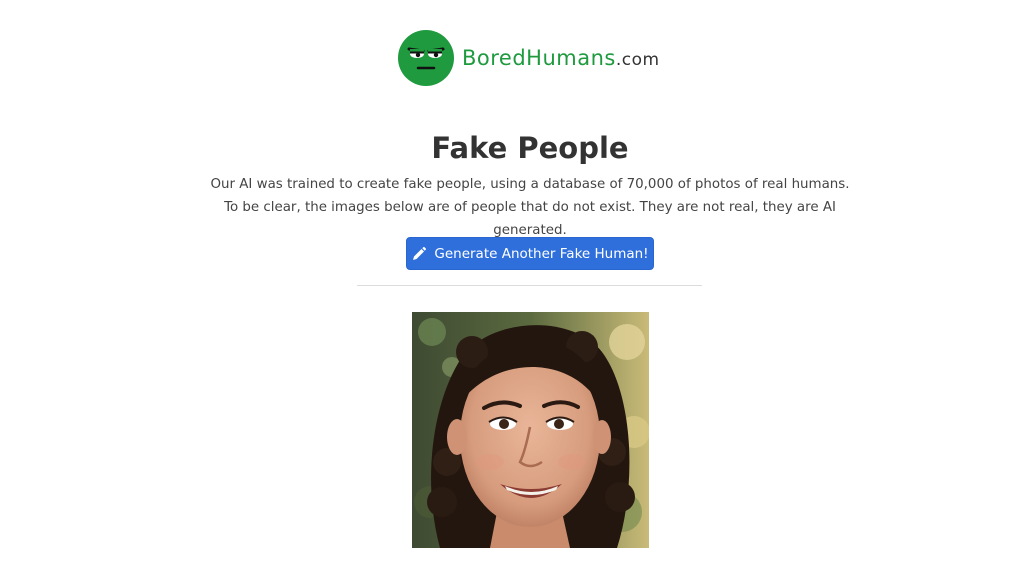 This screenshot has width=1024, height=569. Describe the element at coordinates (530, 430) in the screenshot. I see `generated-face-image` at that location.